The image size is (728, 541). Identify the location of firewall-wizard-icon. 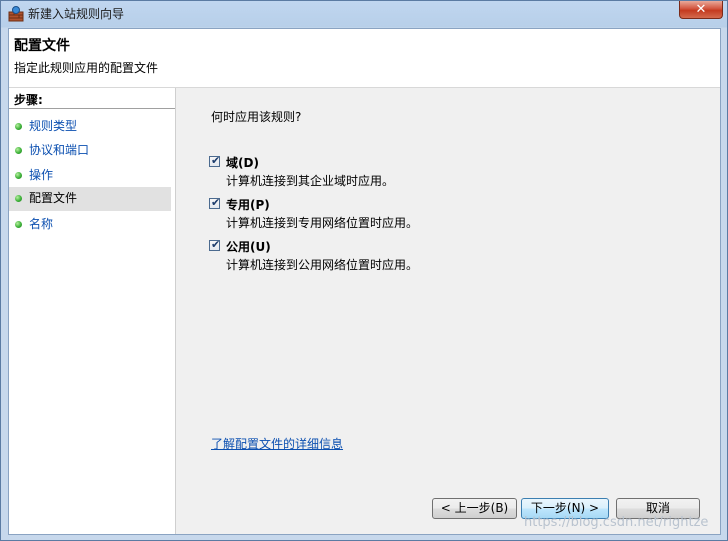
(16, 14).